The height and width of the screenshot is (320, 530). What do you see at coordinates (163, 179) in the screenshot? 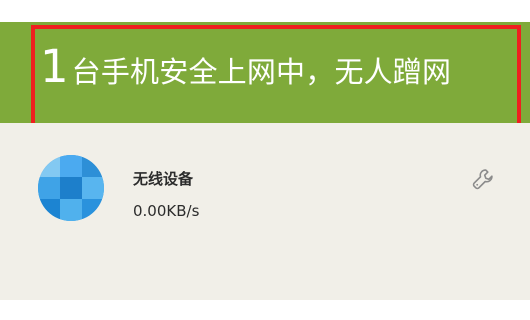
I see `device-name: 无线设备` at bounding box center [163, 179].